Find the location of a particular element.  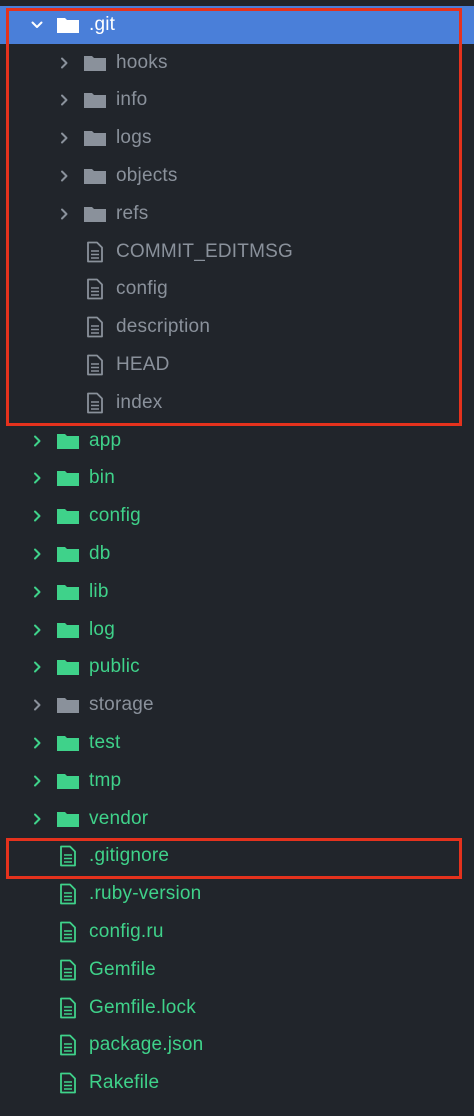

tree-item-label: hooks is located at coordinates (142, 62).